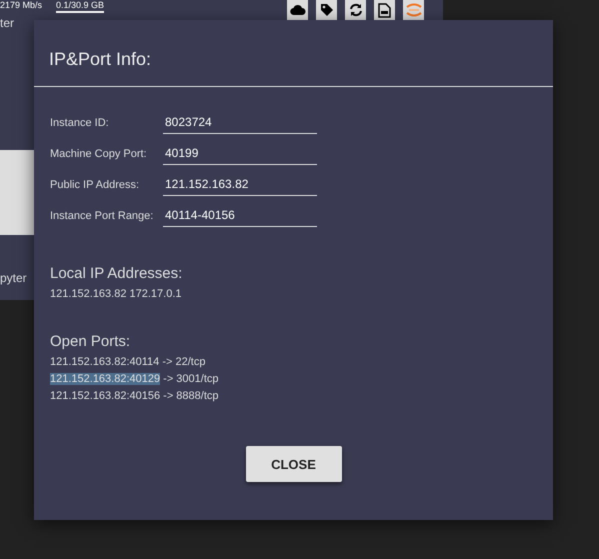  I want to click on tag-icon, so click(327, 10).